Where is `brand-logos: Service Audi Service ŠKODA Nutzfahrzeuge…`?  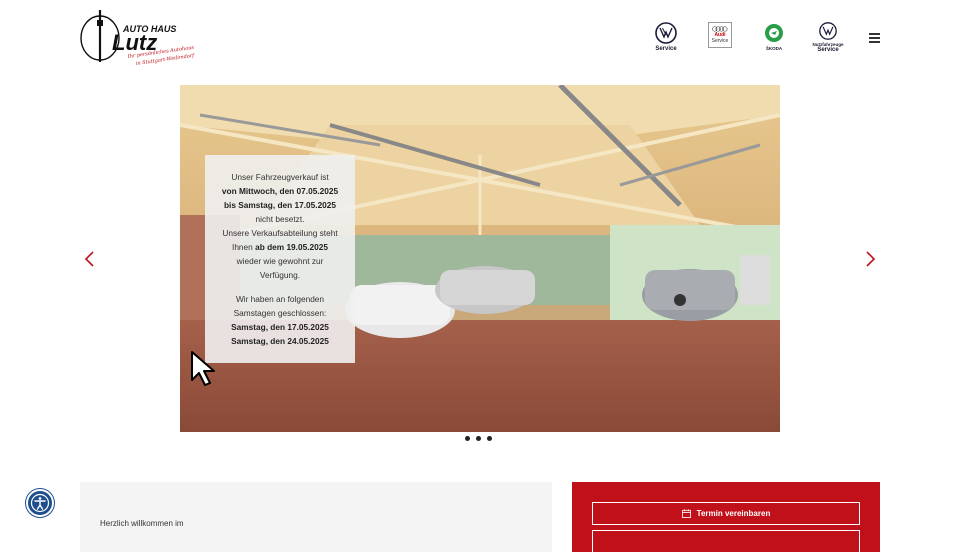 brand-logos: Service Audi Service ŠKODA Nutzfahrzeuge… is located at coordinates (747, 39).